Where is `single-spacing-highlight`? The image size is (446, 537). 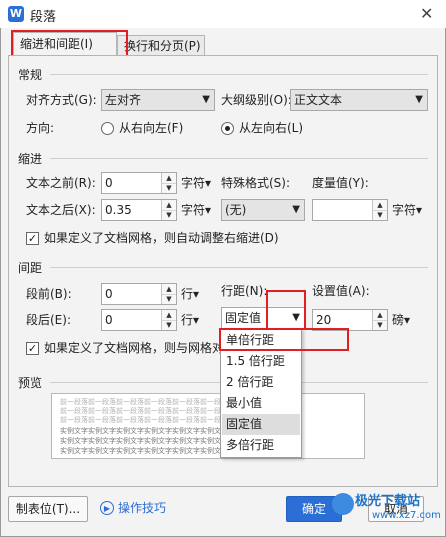 single-spacing-highlight is located at coordinates (284, 339).